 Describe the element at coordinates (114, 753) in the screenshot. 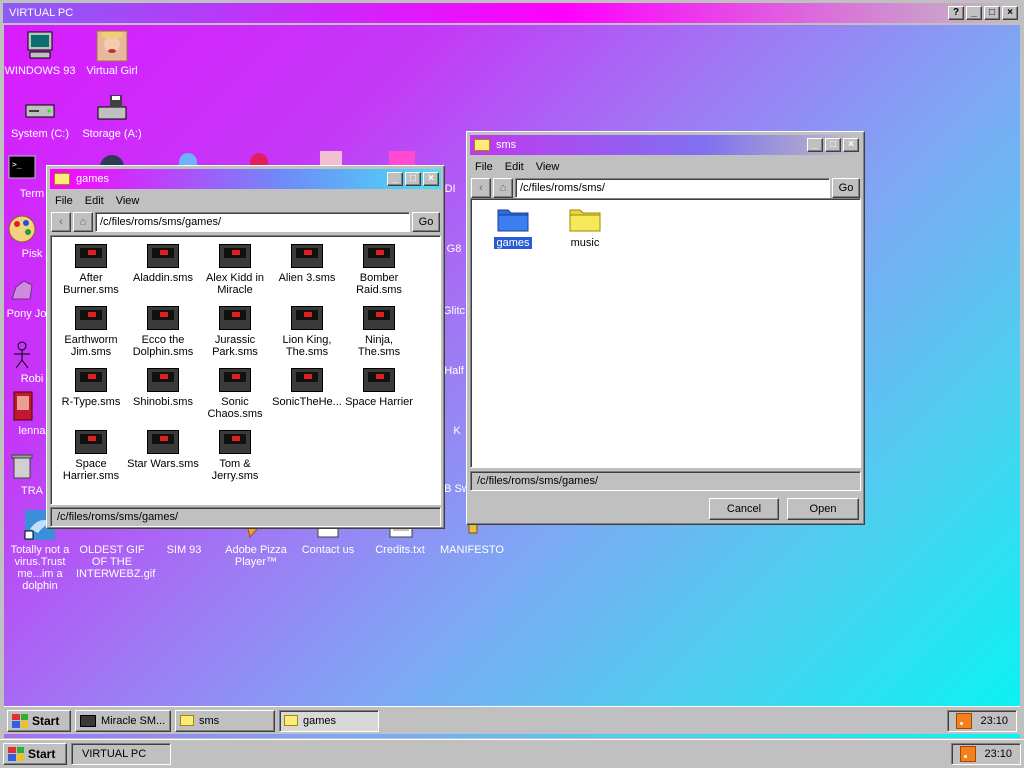

I see `taskbar-item-label: VIRTUAL PC` at that location.